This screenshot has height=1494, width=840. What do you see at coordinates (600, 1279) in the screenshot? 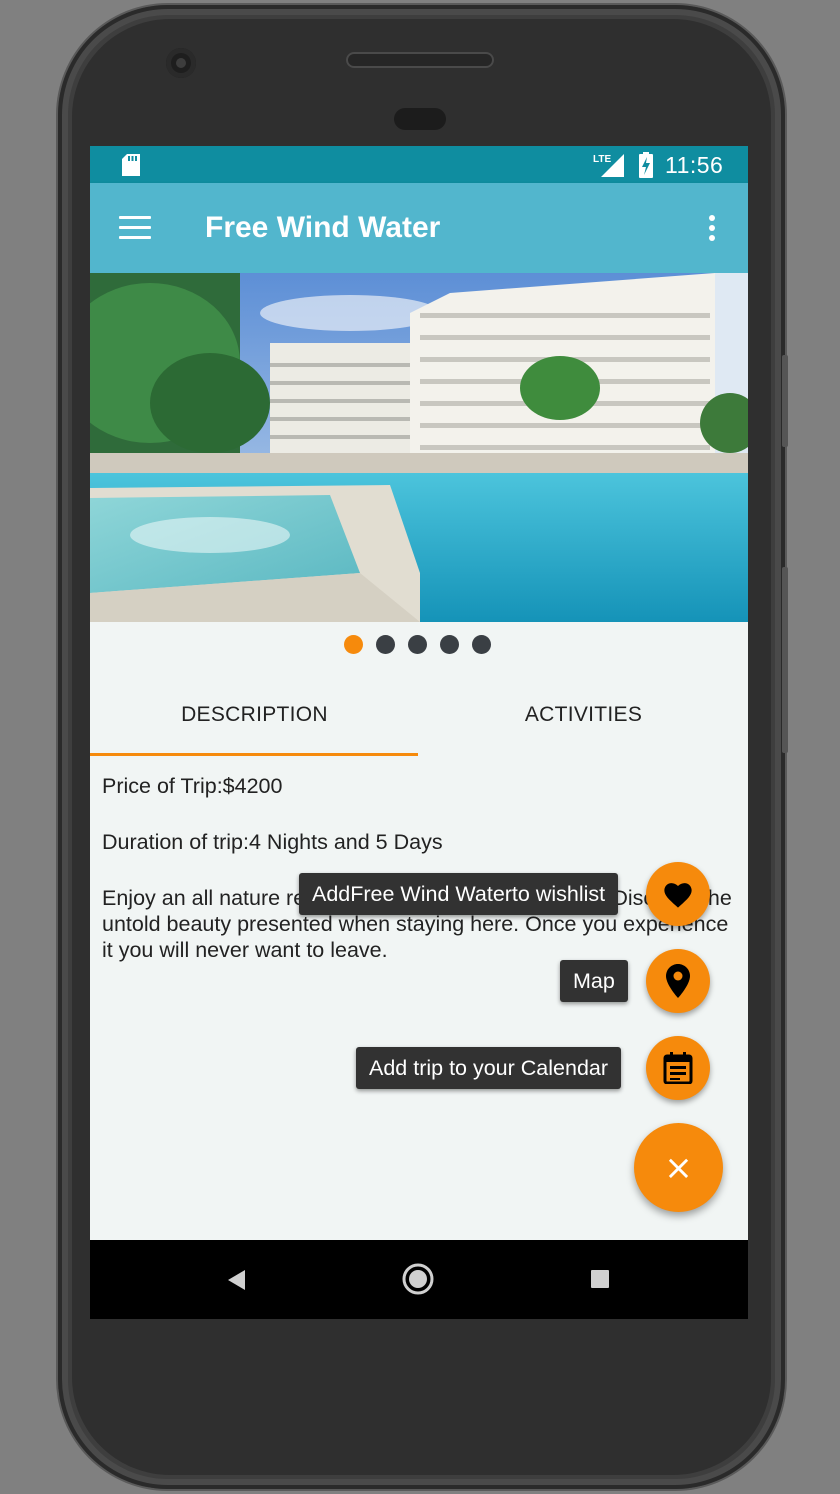
I see `recent-apps-icon` at bounding box center [600, 1279].